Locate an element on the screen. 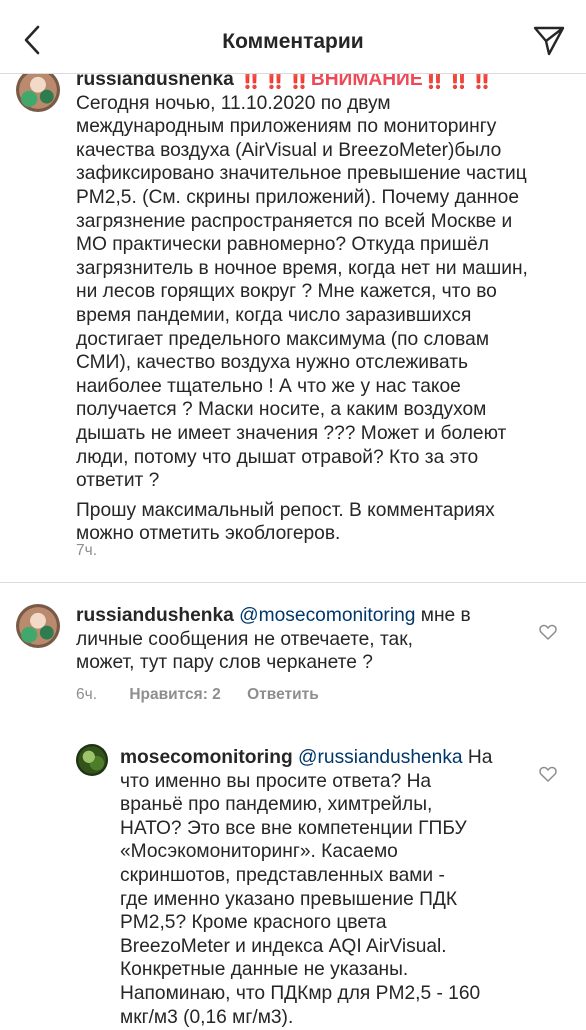  likes-count: Нравится: 2 is located at coordinates (174, 694).